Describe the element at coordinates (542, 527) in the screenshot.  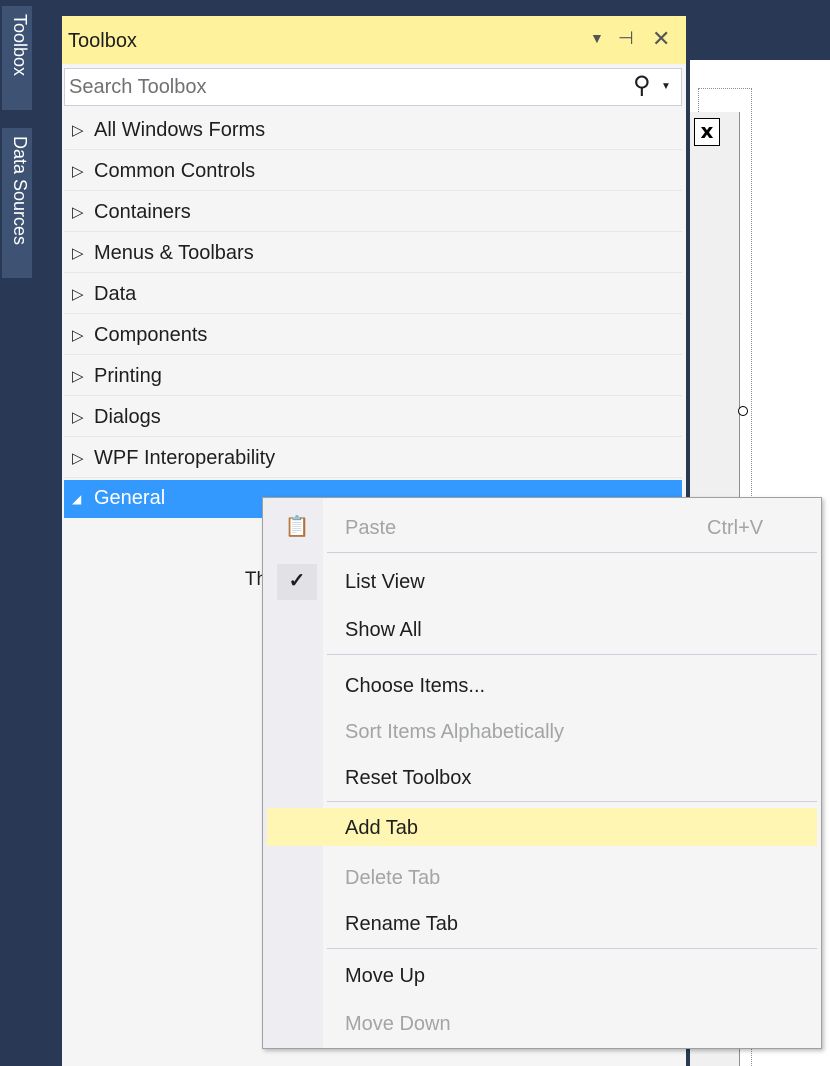
I see `menu-item-paste: 📋 Paste Ctrl+V` at that location.